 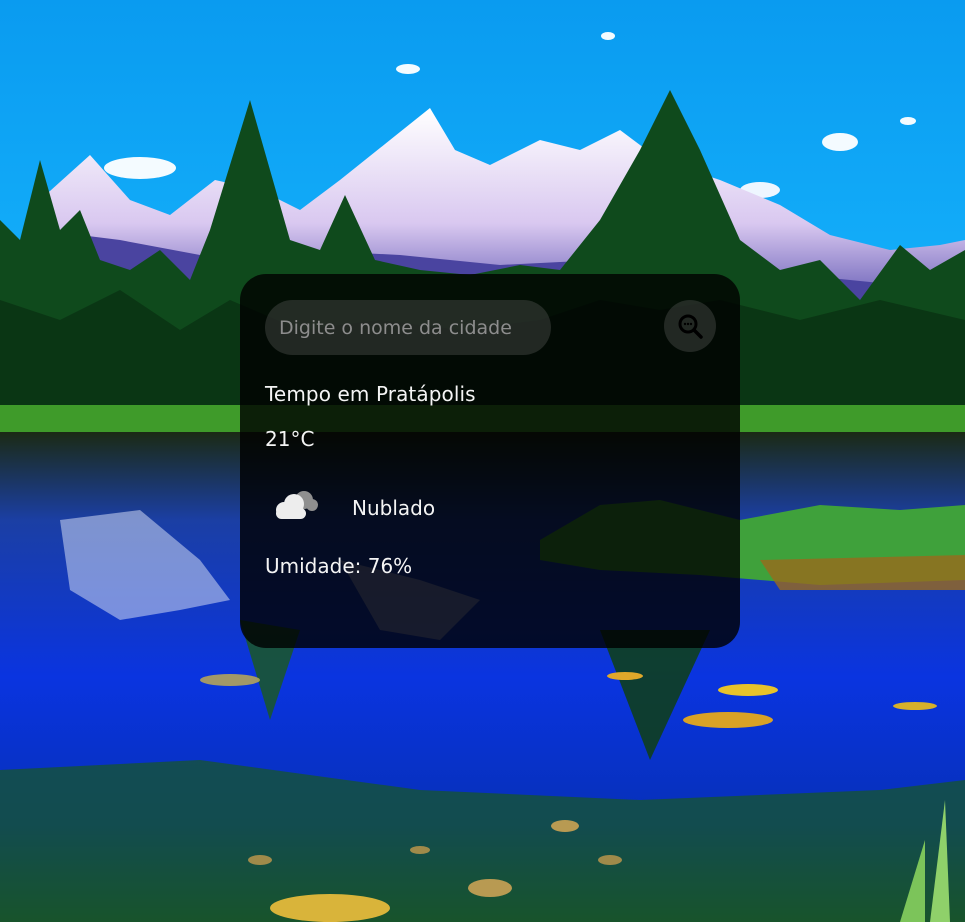 What do you see at coordinates (295, 506) in the screenshot?
I see `cloud-icon` at bounding box center [295, 506].